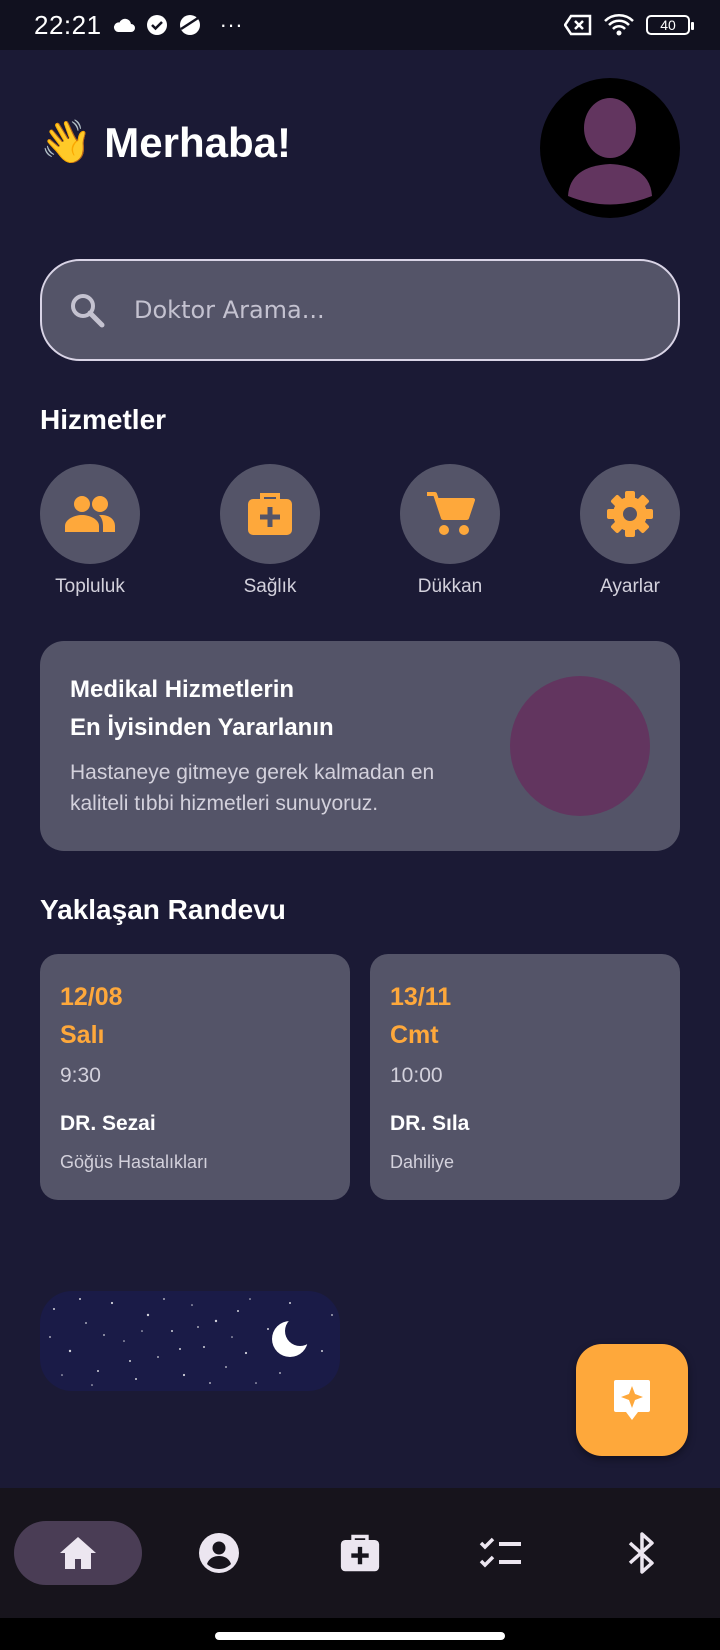 The height and width of the screenshot is (1650, 720). I want to click on status-left: 22:21 ···, so click(138, 25).